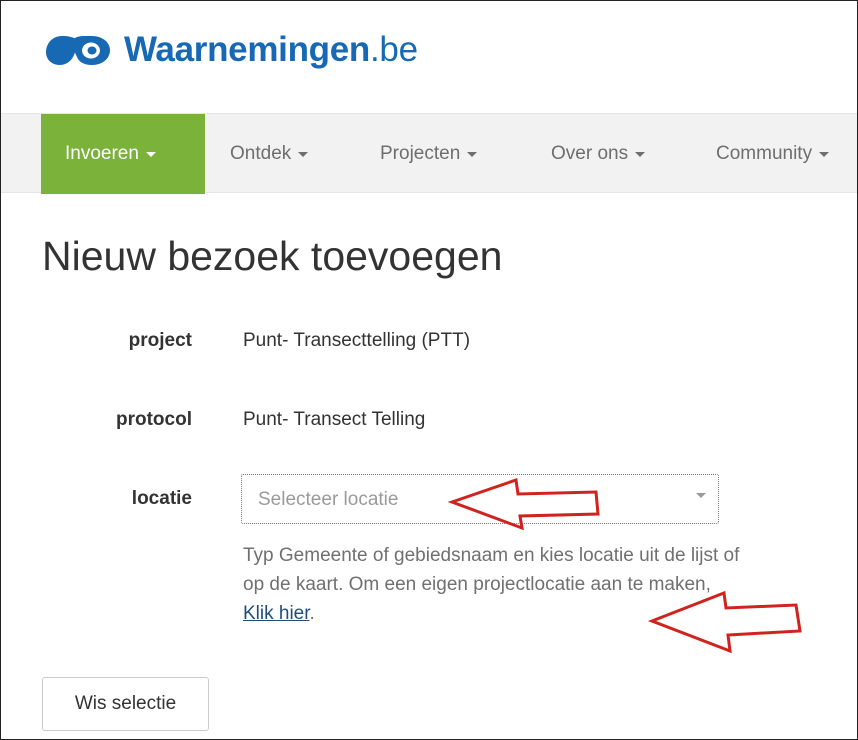 The image size is (858, 740). I want to click on nav-item-invoeren: Invoeren, so click(123, 154).